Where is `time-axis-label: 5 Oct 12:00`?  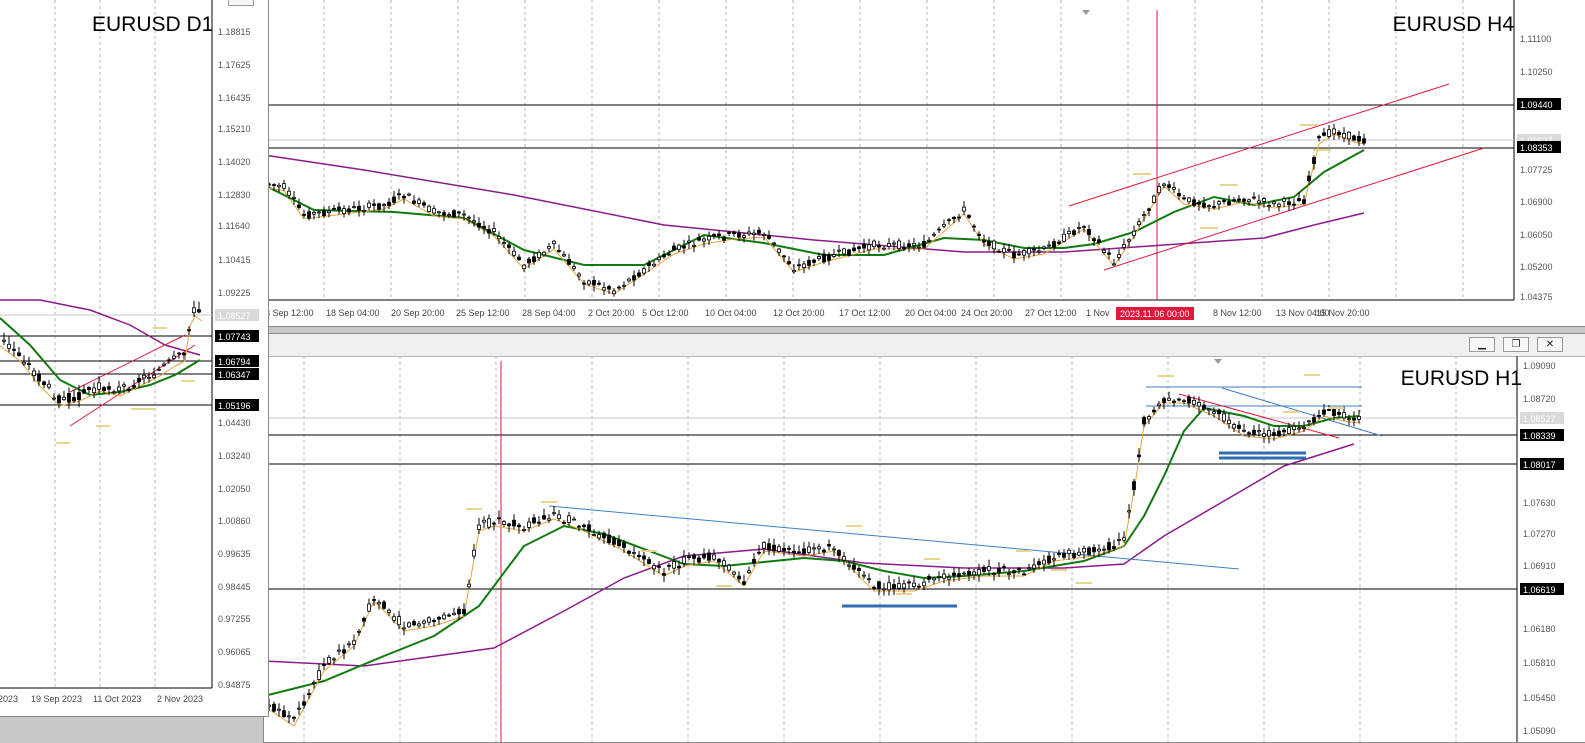 time-axis-label: 5 Oct 12:00 is located at coordinates (665, 313).